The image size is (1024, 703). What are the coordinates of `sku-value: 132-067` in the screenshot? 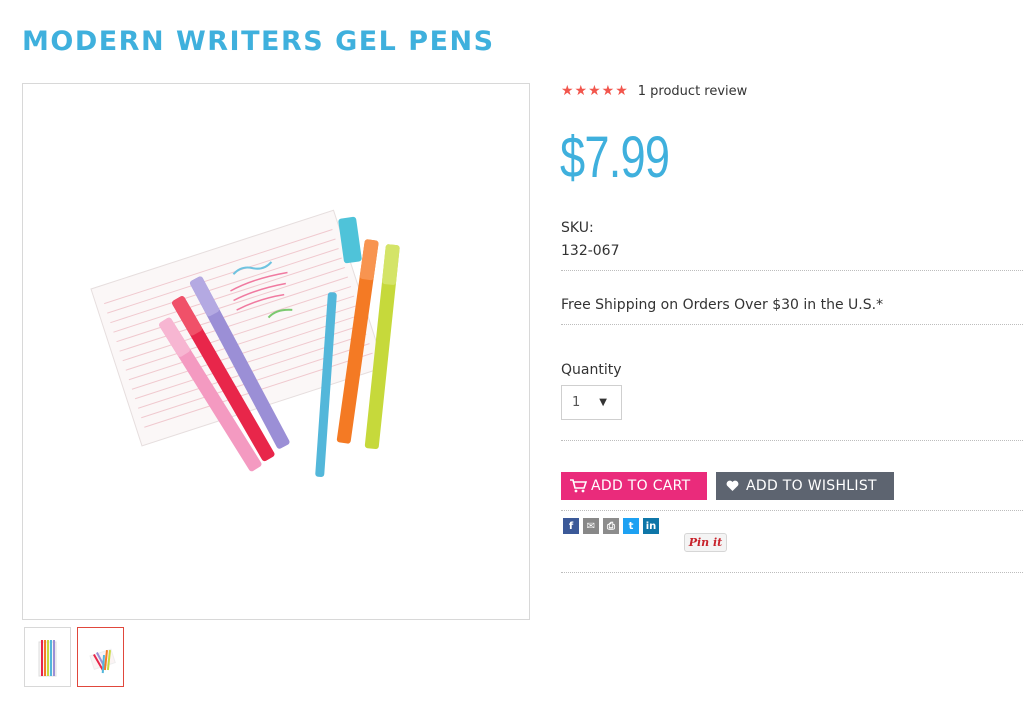 It's located at (590, 251).